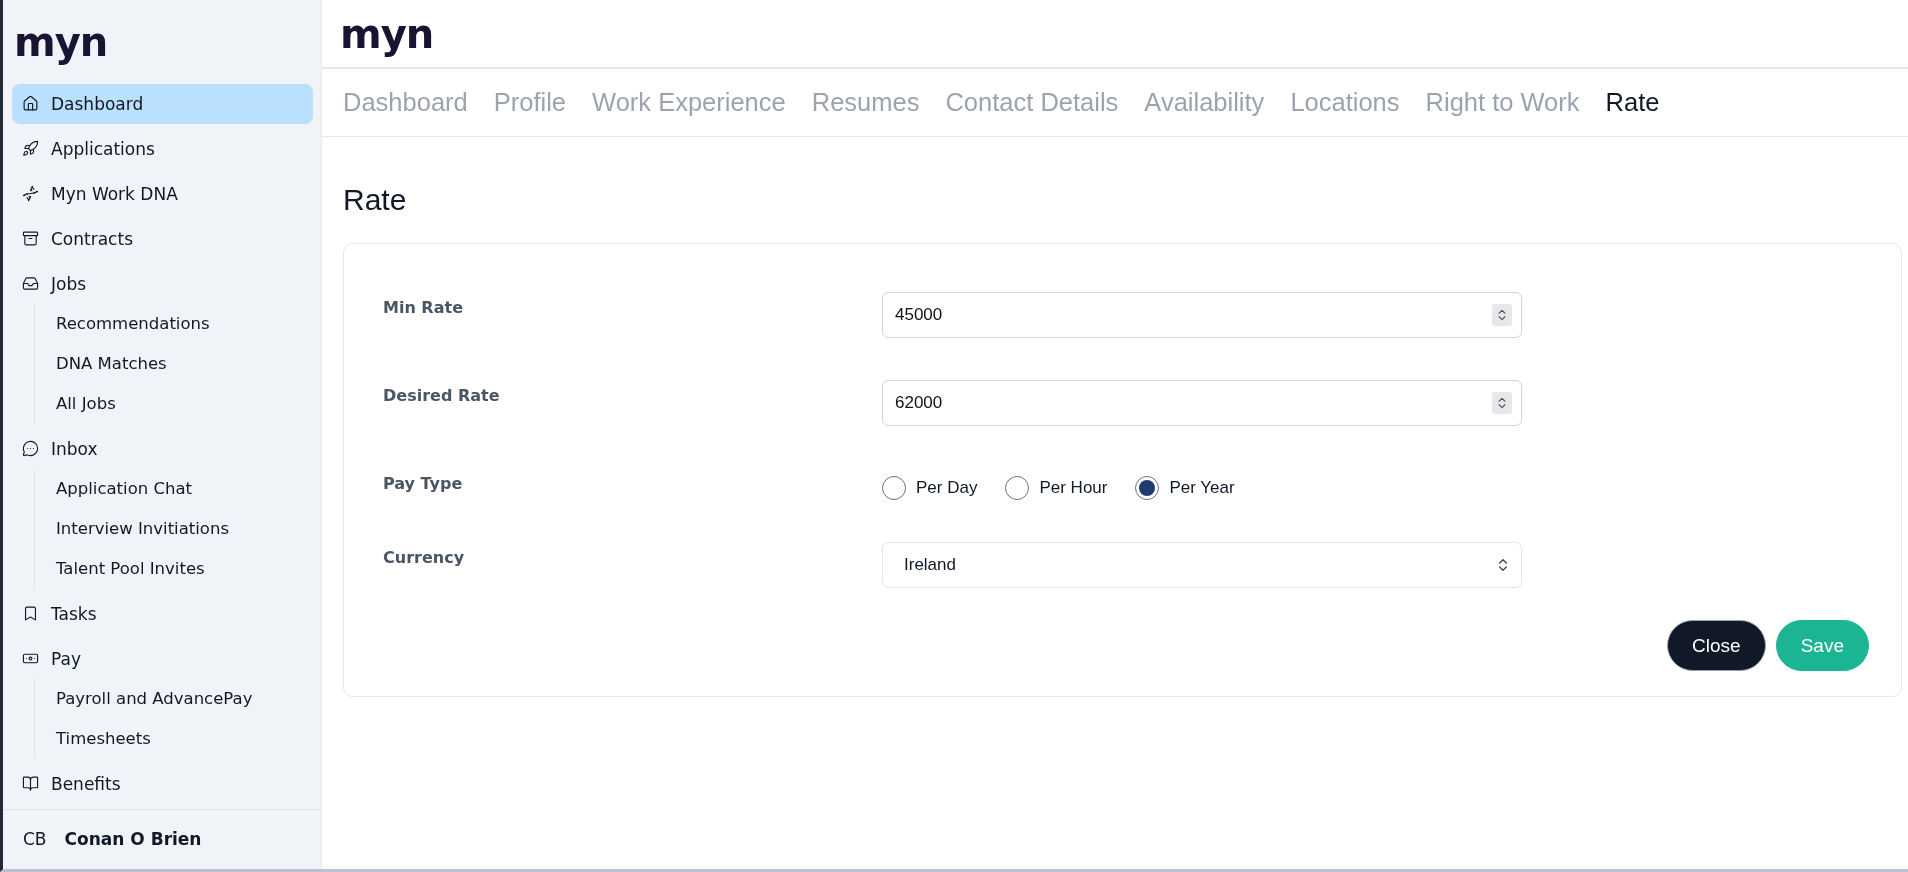  I want to click on bookmark-icon, so click(30, 614).